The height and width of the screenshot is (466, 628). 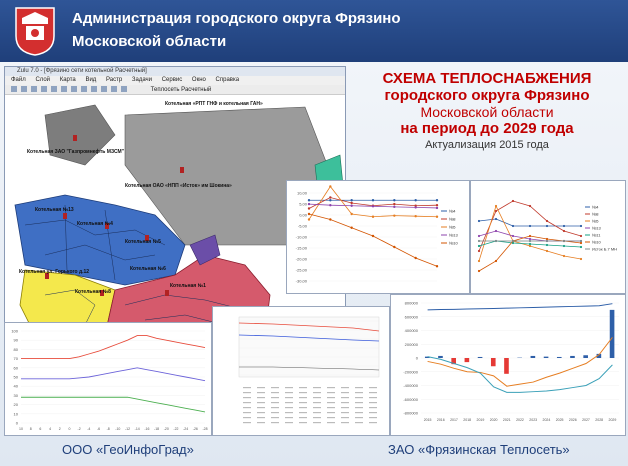 I want to click on x-tick-label: -24, so click(x=185, y=429).